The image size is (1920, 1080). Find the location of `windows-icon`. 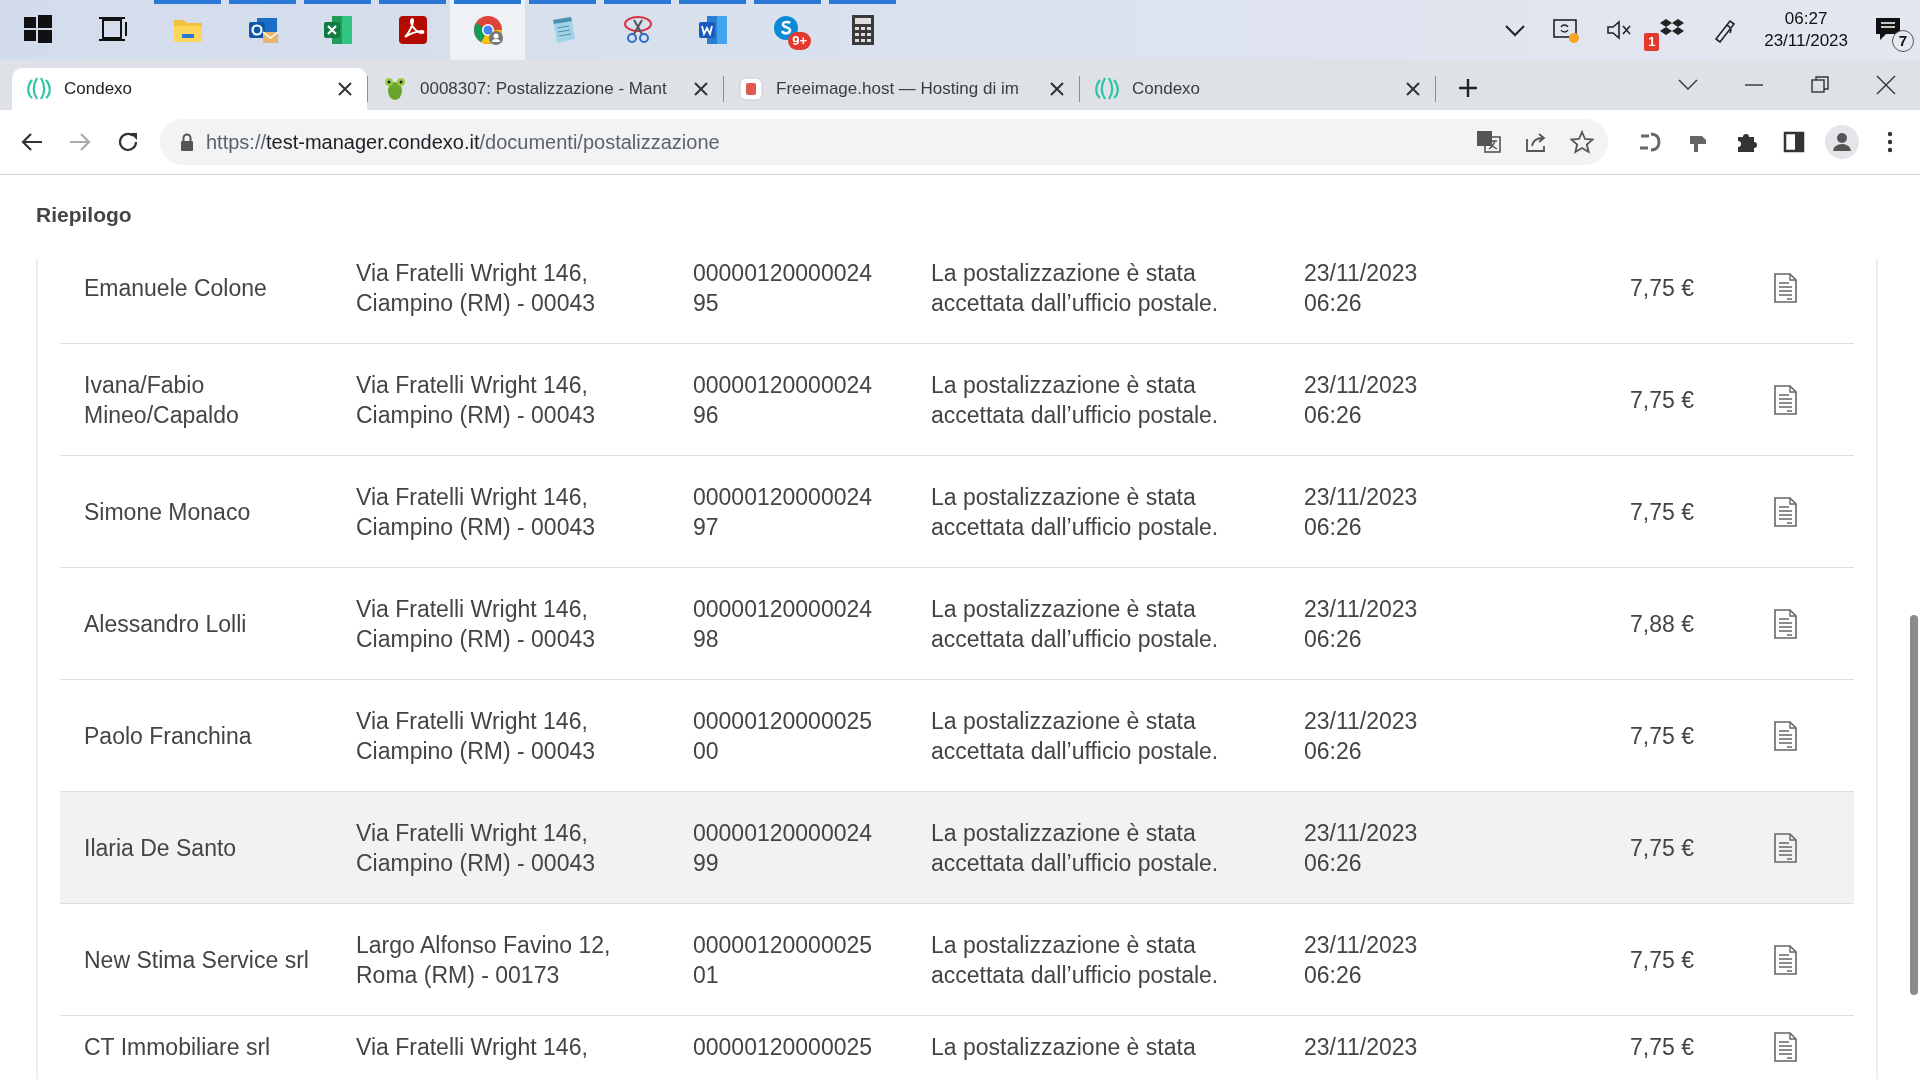

windows-icon is located at coordinates (37, 30).